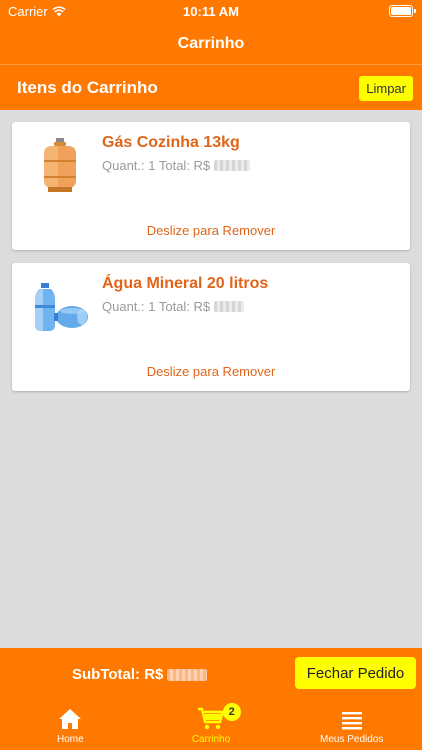 Image resolution: width=422 pixels, height=750 pixels. I want to click on clock: 10:11 AM, so click(211, 11).